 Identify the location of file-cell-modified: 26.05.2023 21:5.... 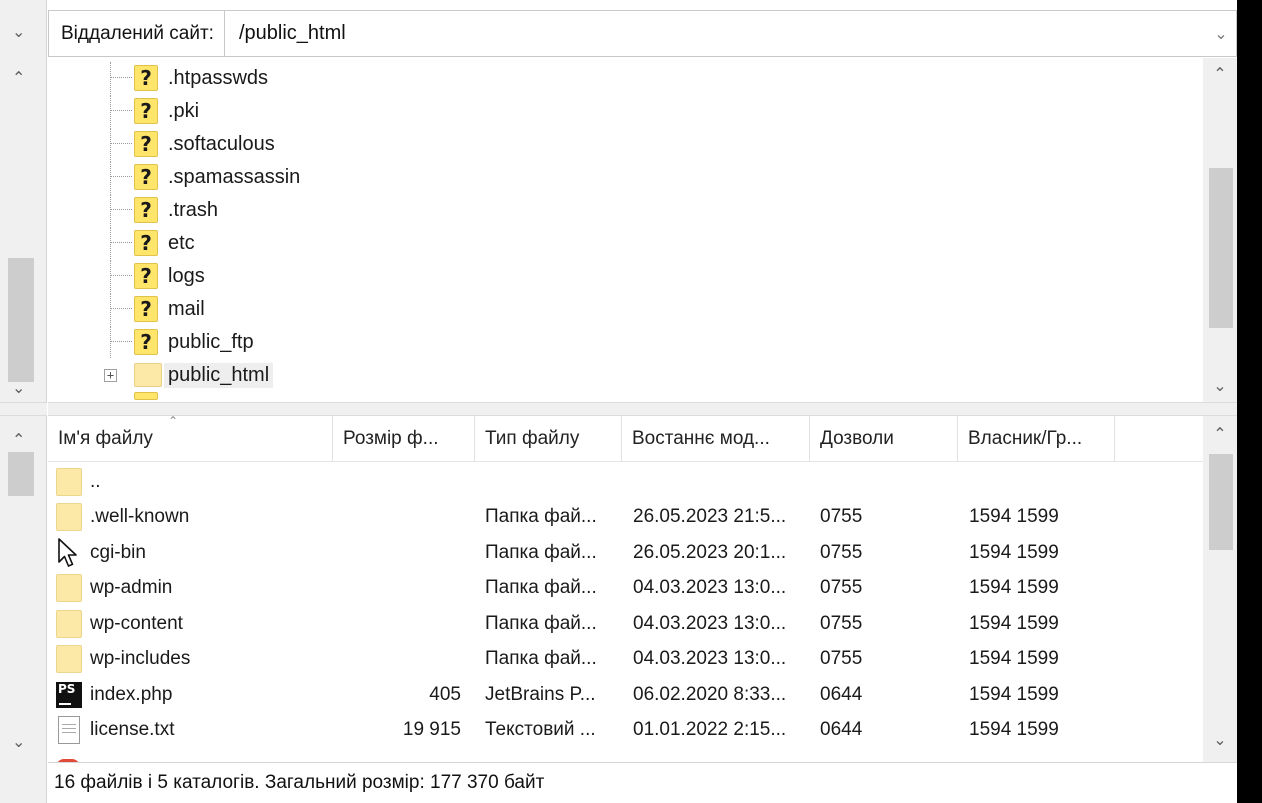
(710, 516).